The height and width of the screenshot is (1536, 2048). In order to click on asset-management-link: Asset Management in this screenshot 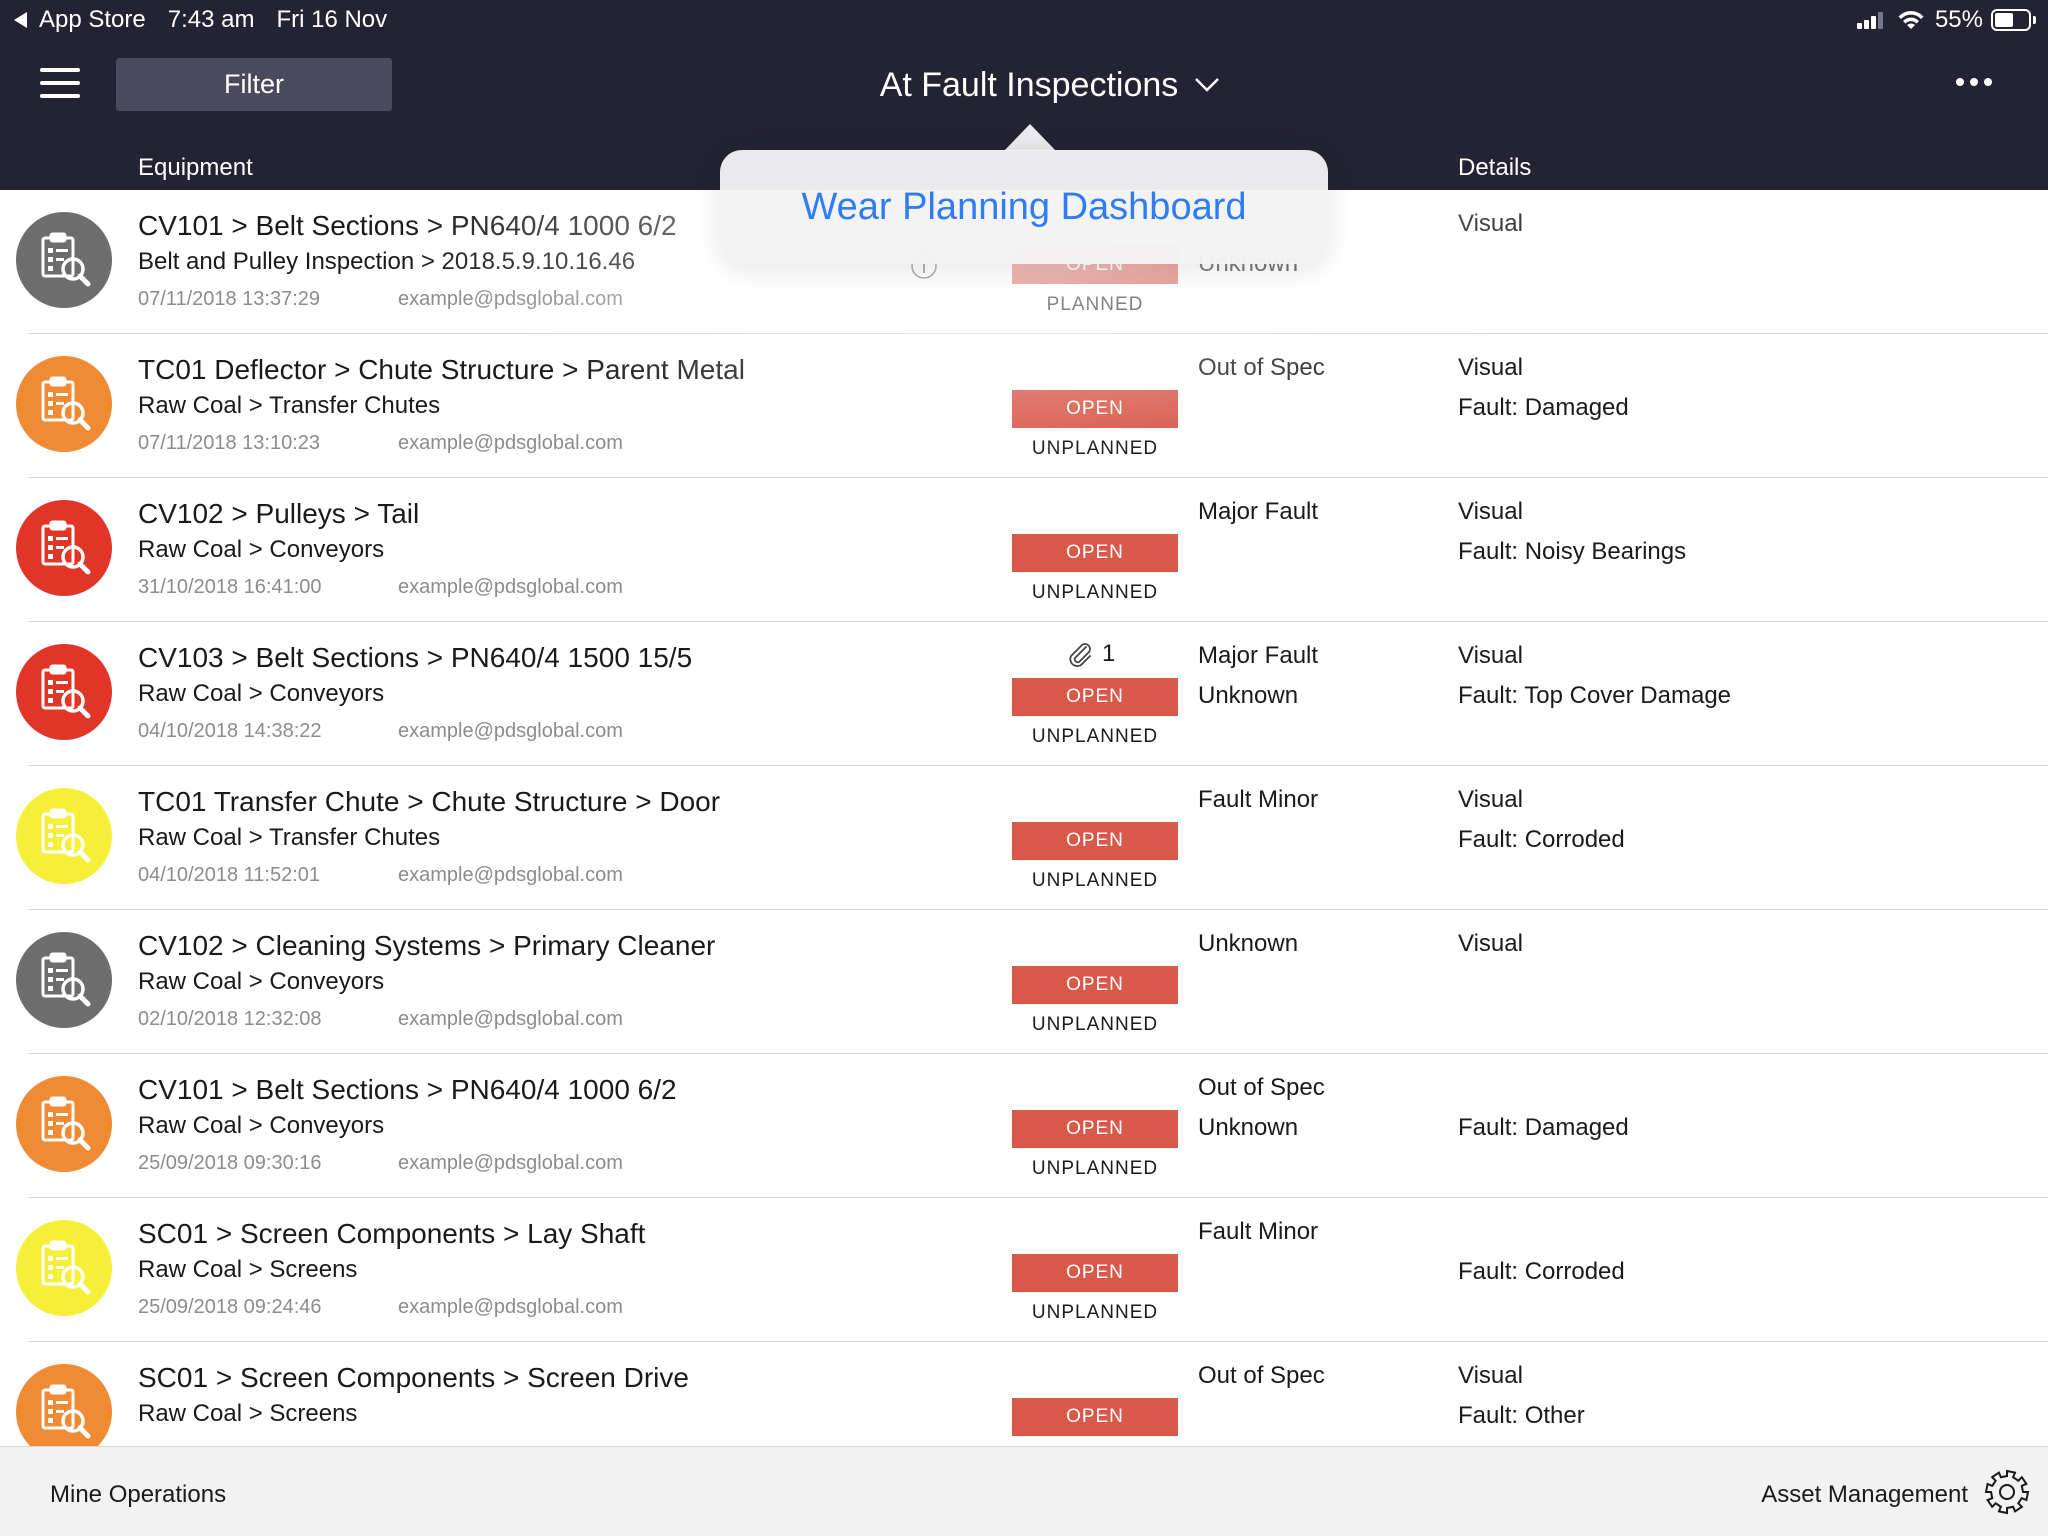, I will do `click(1864, 1495)`.